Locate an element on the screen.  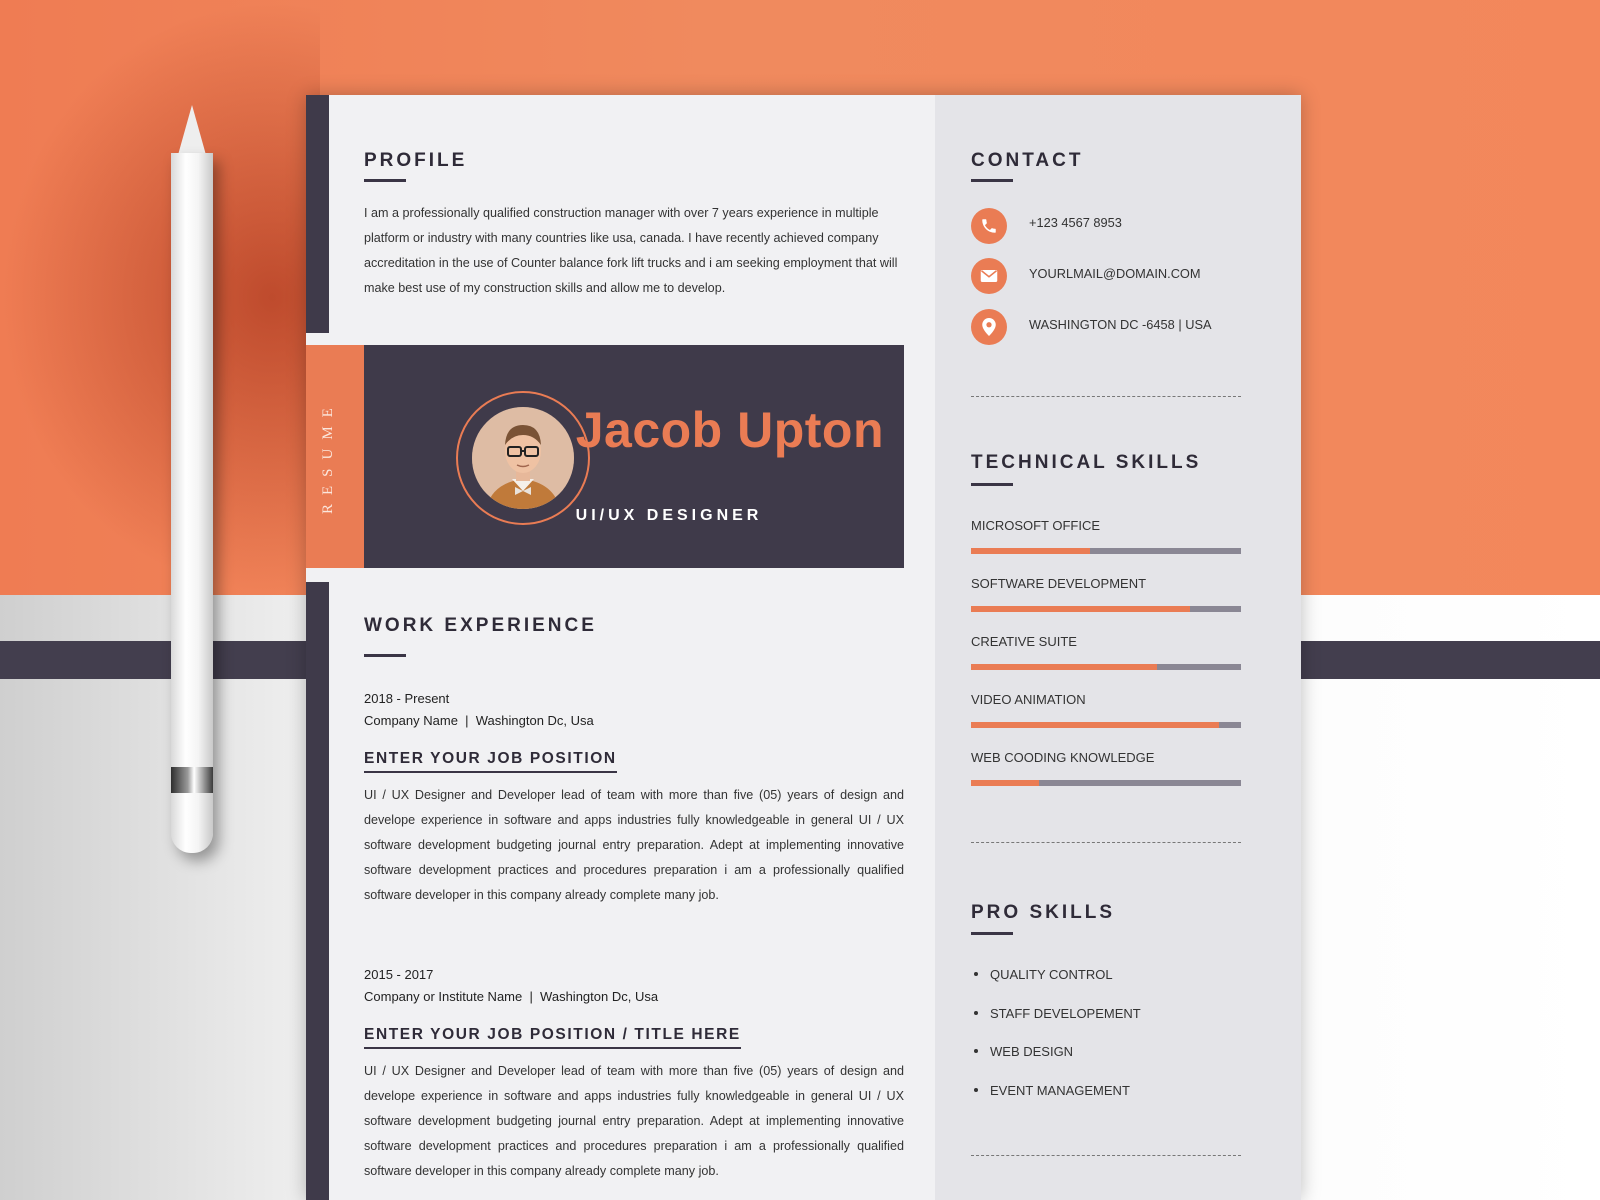
candidate-name: Jacob Upton is located at coordinates (729, 430).